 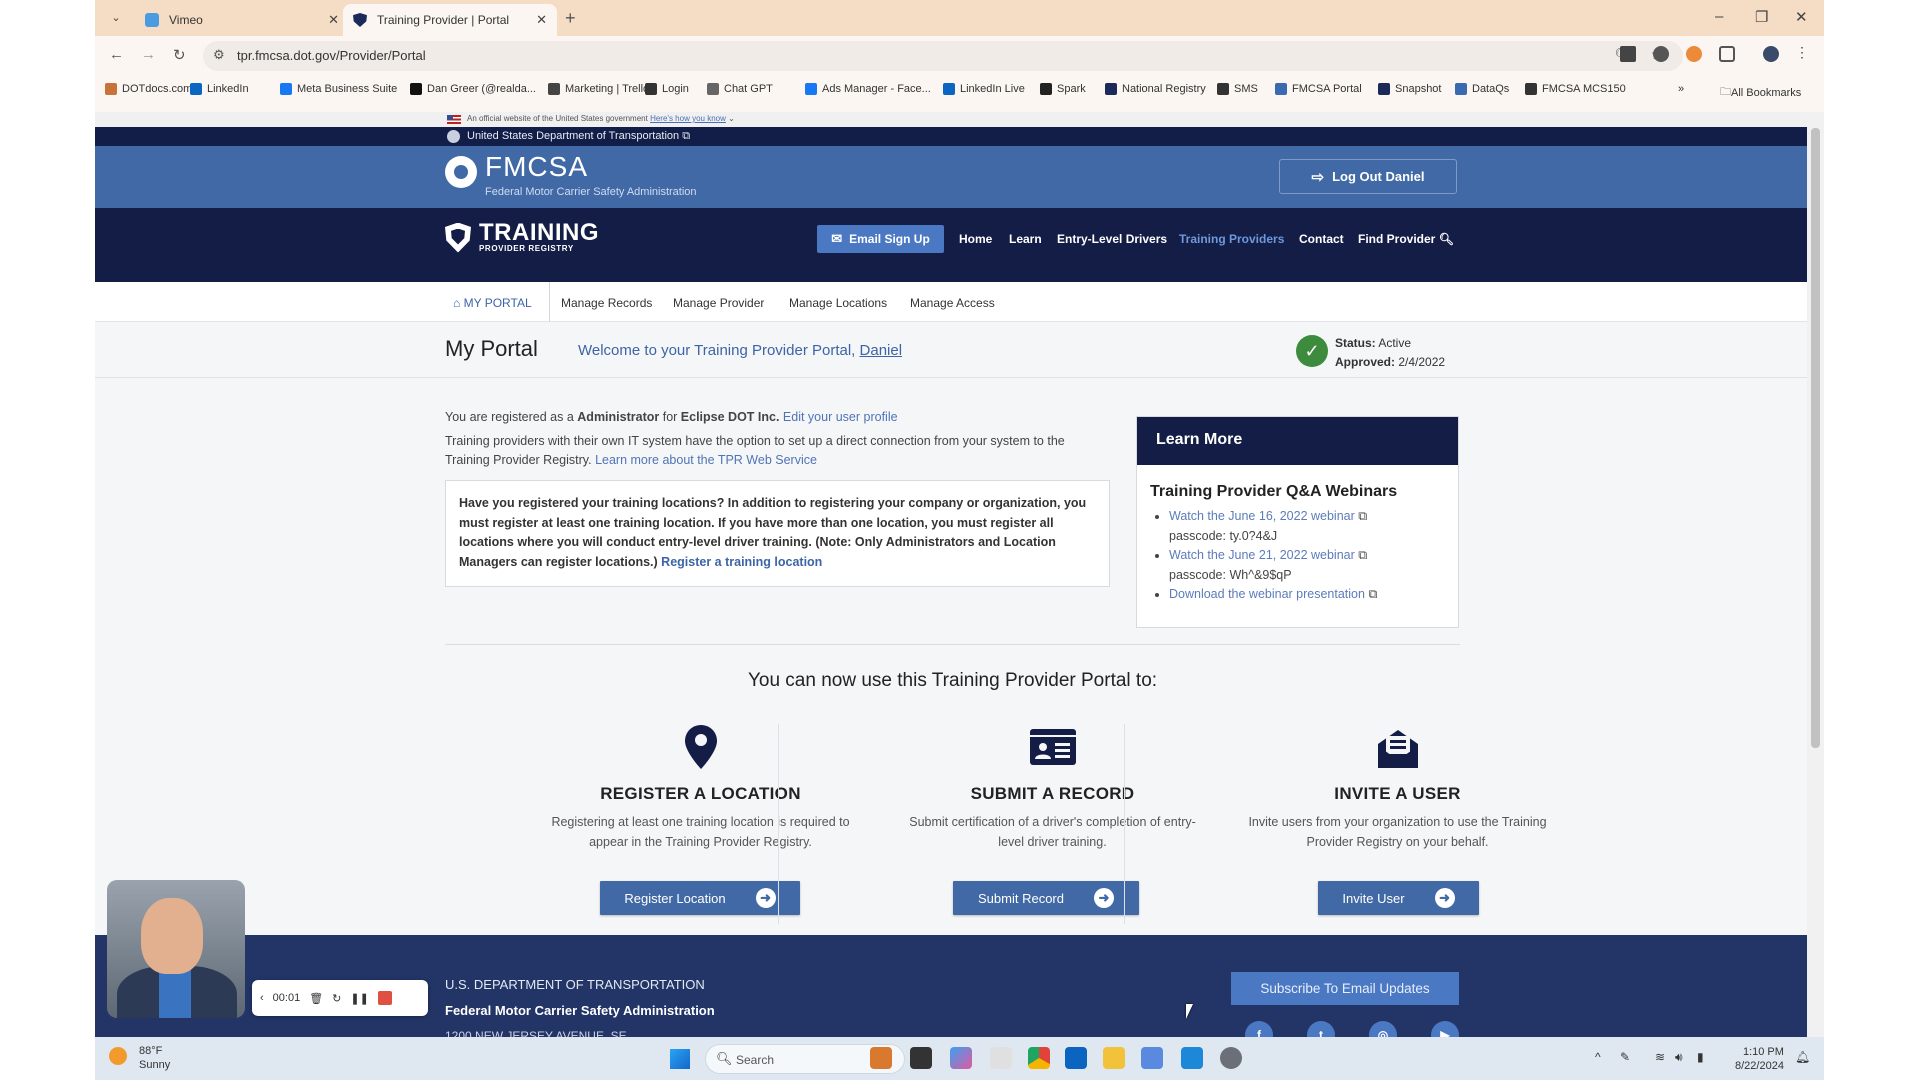 I want to click on restart-icon: ↻, so click(x=336, y=998).